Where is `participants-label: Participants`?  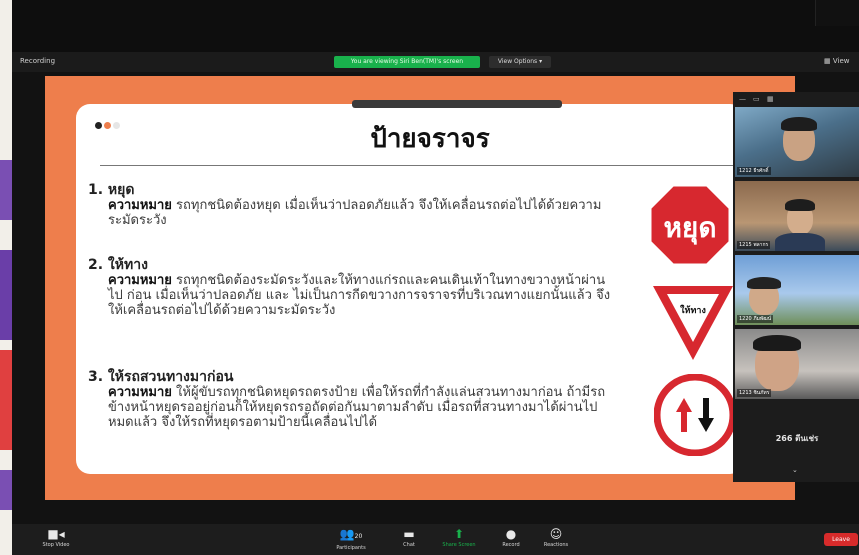 participants-label: Participants is located at coordinates (351, 548).